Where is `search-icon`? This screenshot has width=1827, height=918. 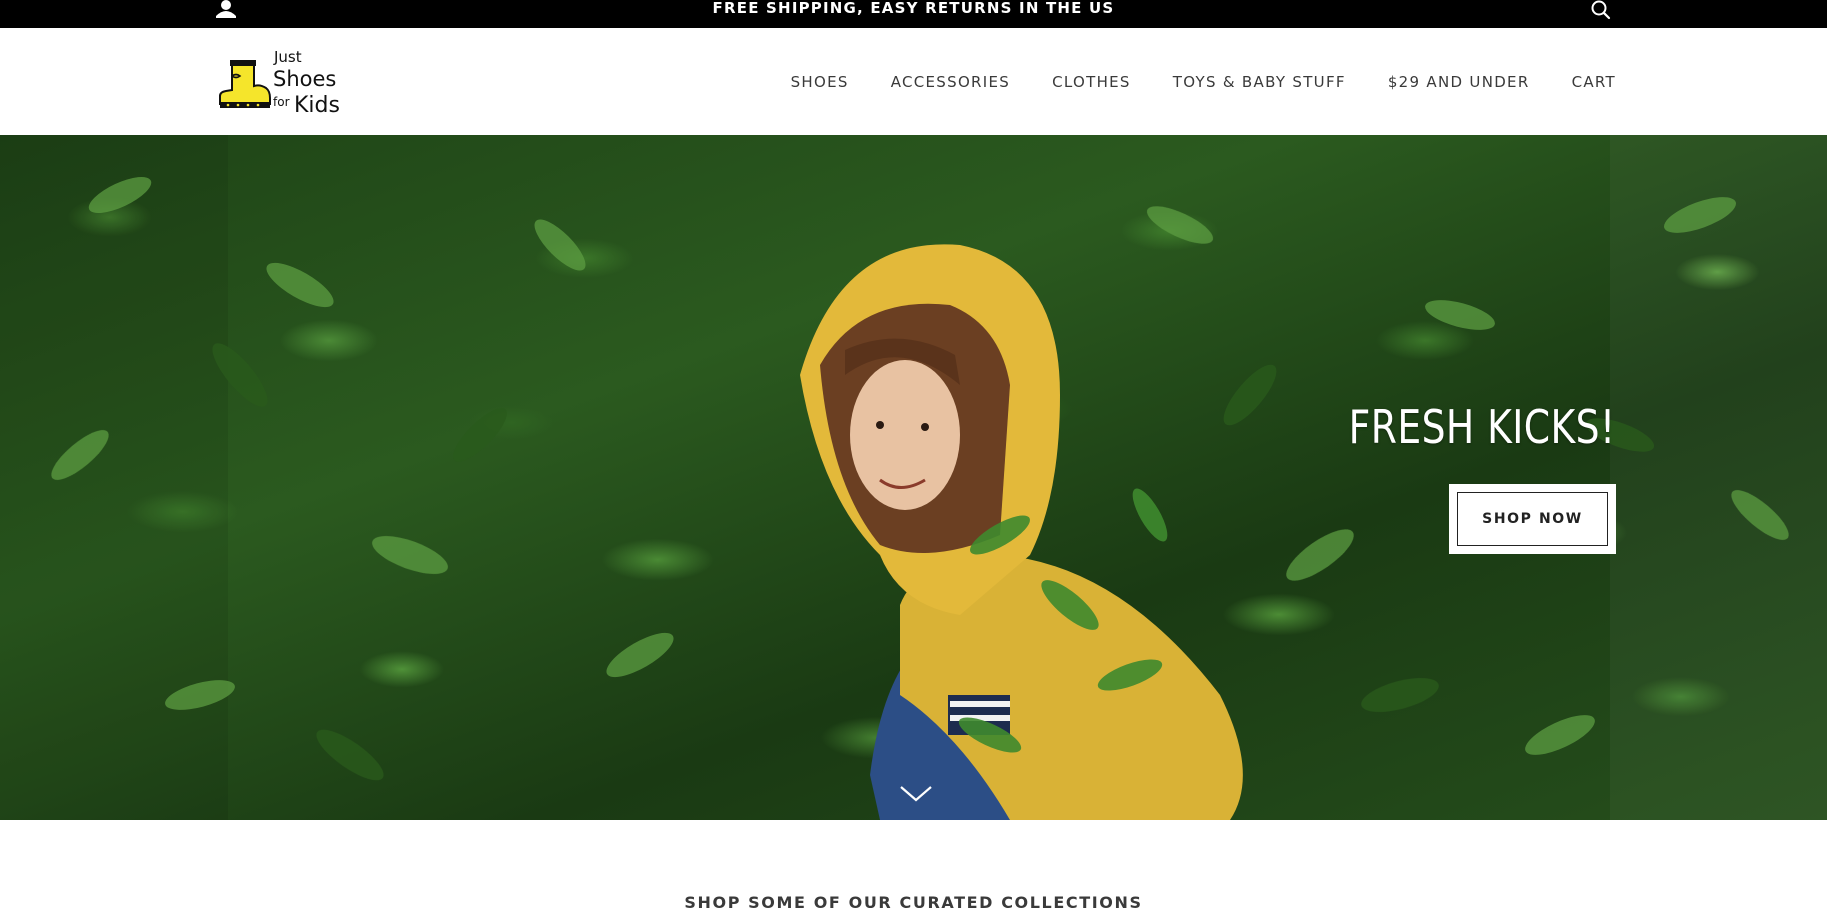 search-icon is located at coordinates (1601, 11).